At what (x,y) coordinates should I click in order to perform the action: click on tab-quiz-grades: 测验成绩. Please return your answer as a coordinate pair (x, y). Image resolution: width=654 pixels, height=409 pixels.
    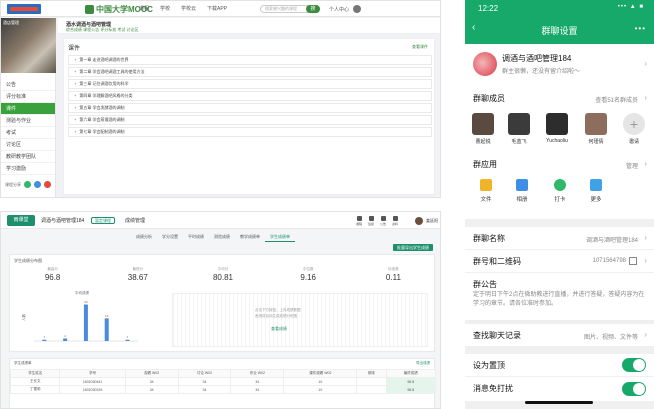
    Looking at the image, I should click on (222, 237).